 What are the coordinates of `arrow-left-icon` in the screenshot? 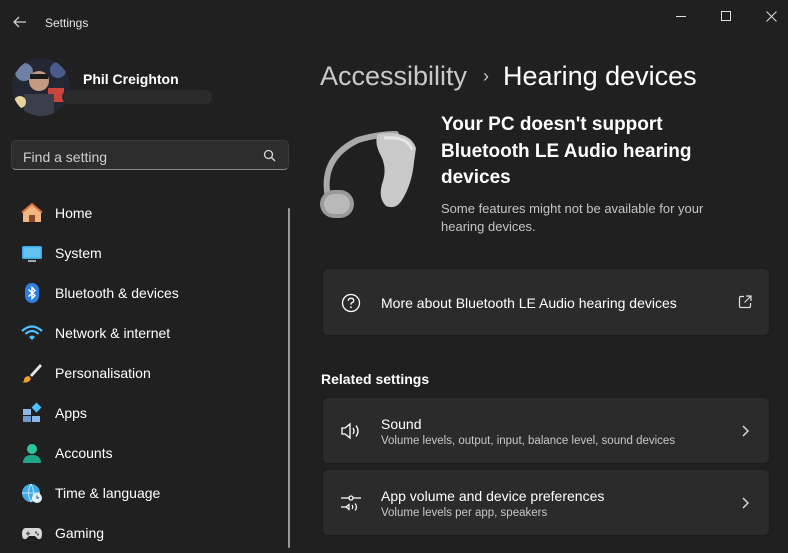 It's located at (19, 22).